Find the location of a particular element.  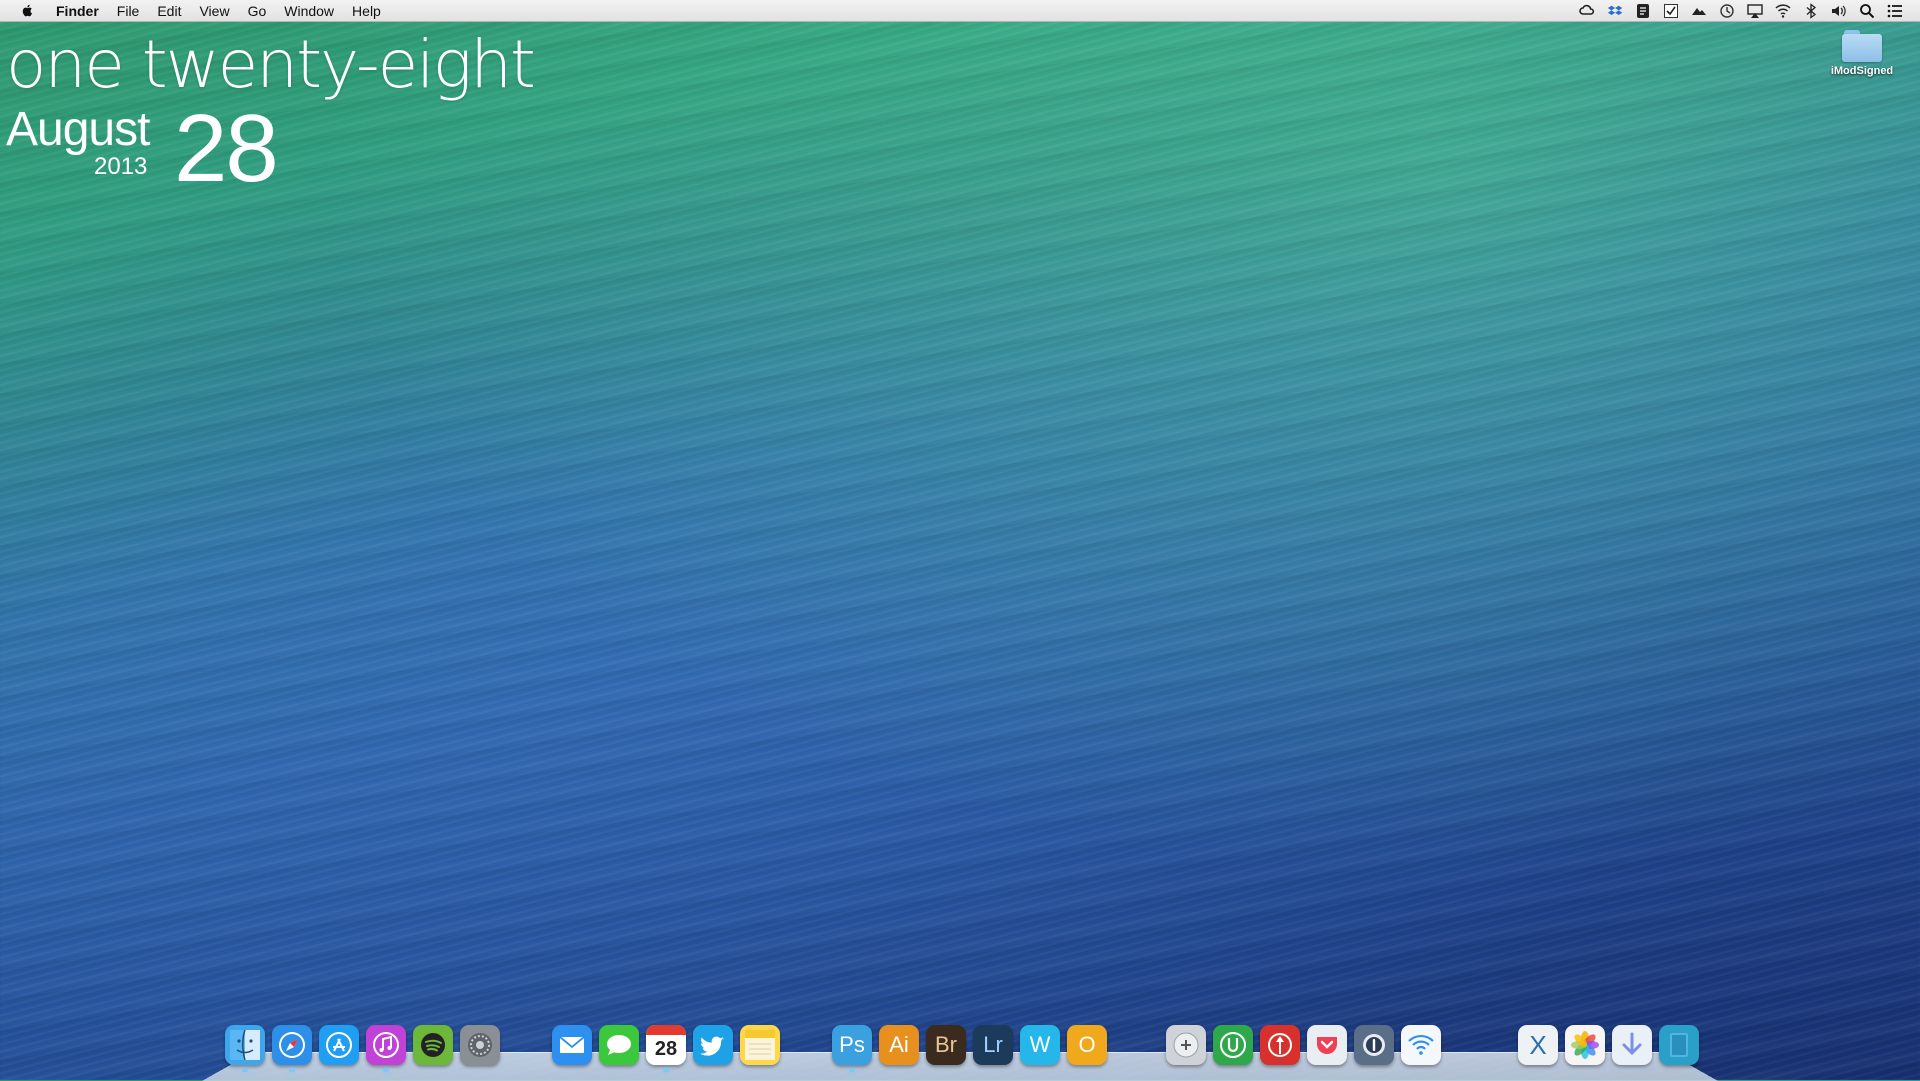

clock-year: 2013 is located at coordinates (121, 166).